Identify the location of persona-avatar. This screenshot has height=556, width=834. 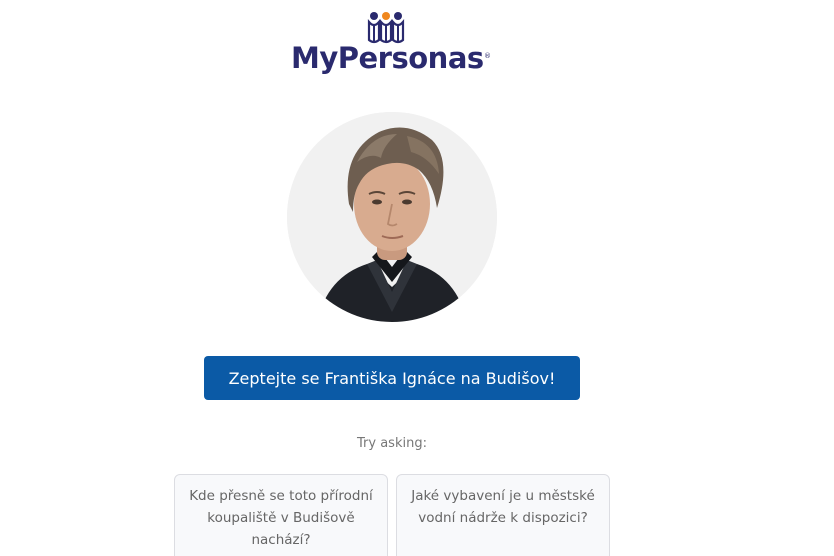
(392, 217).